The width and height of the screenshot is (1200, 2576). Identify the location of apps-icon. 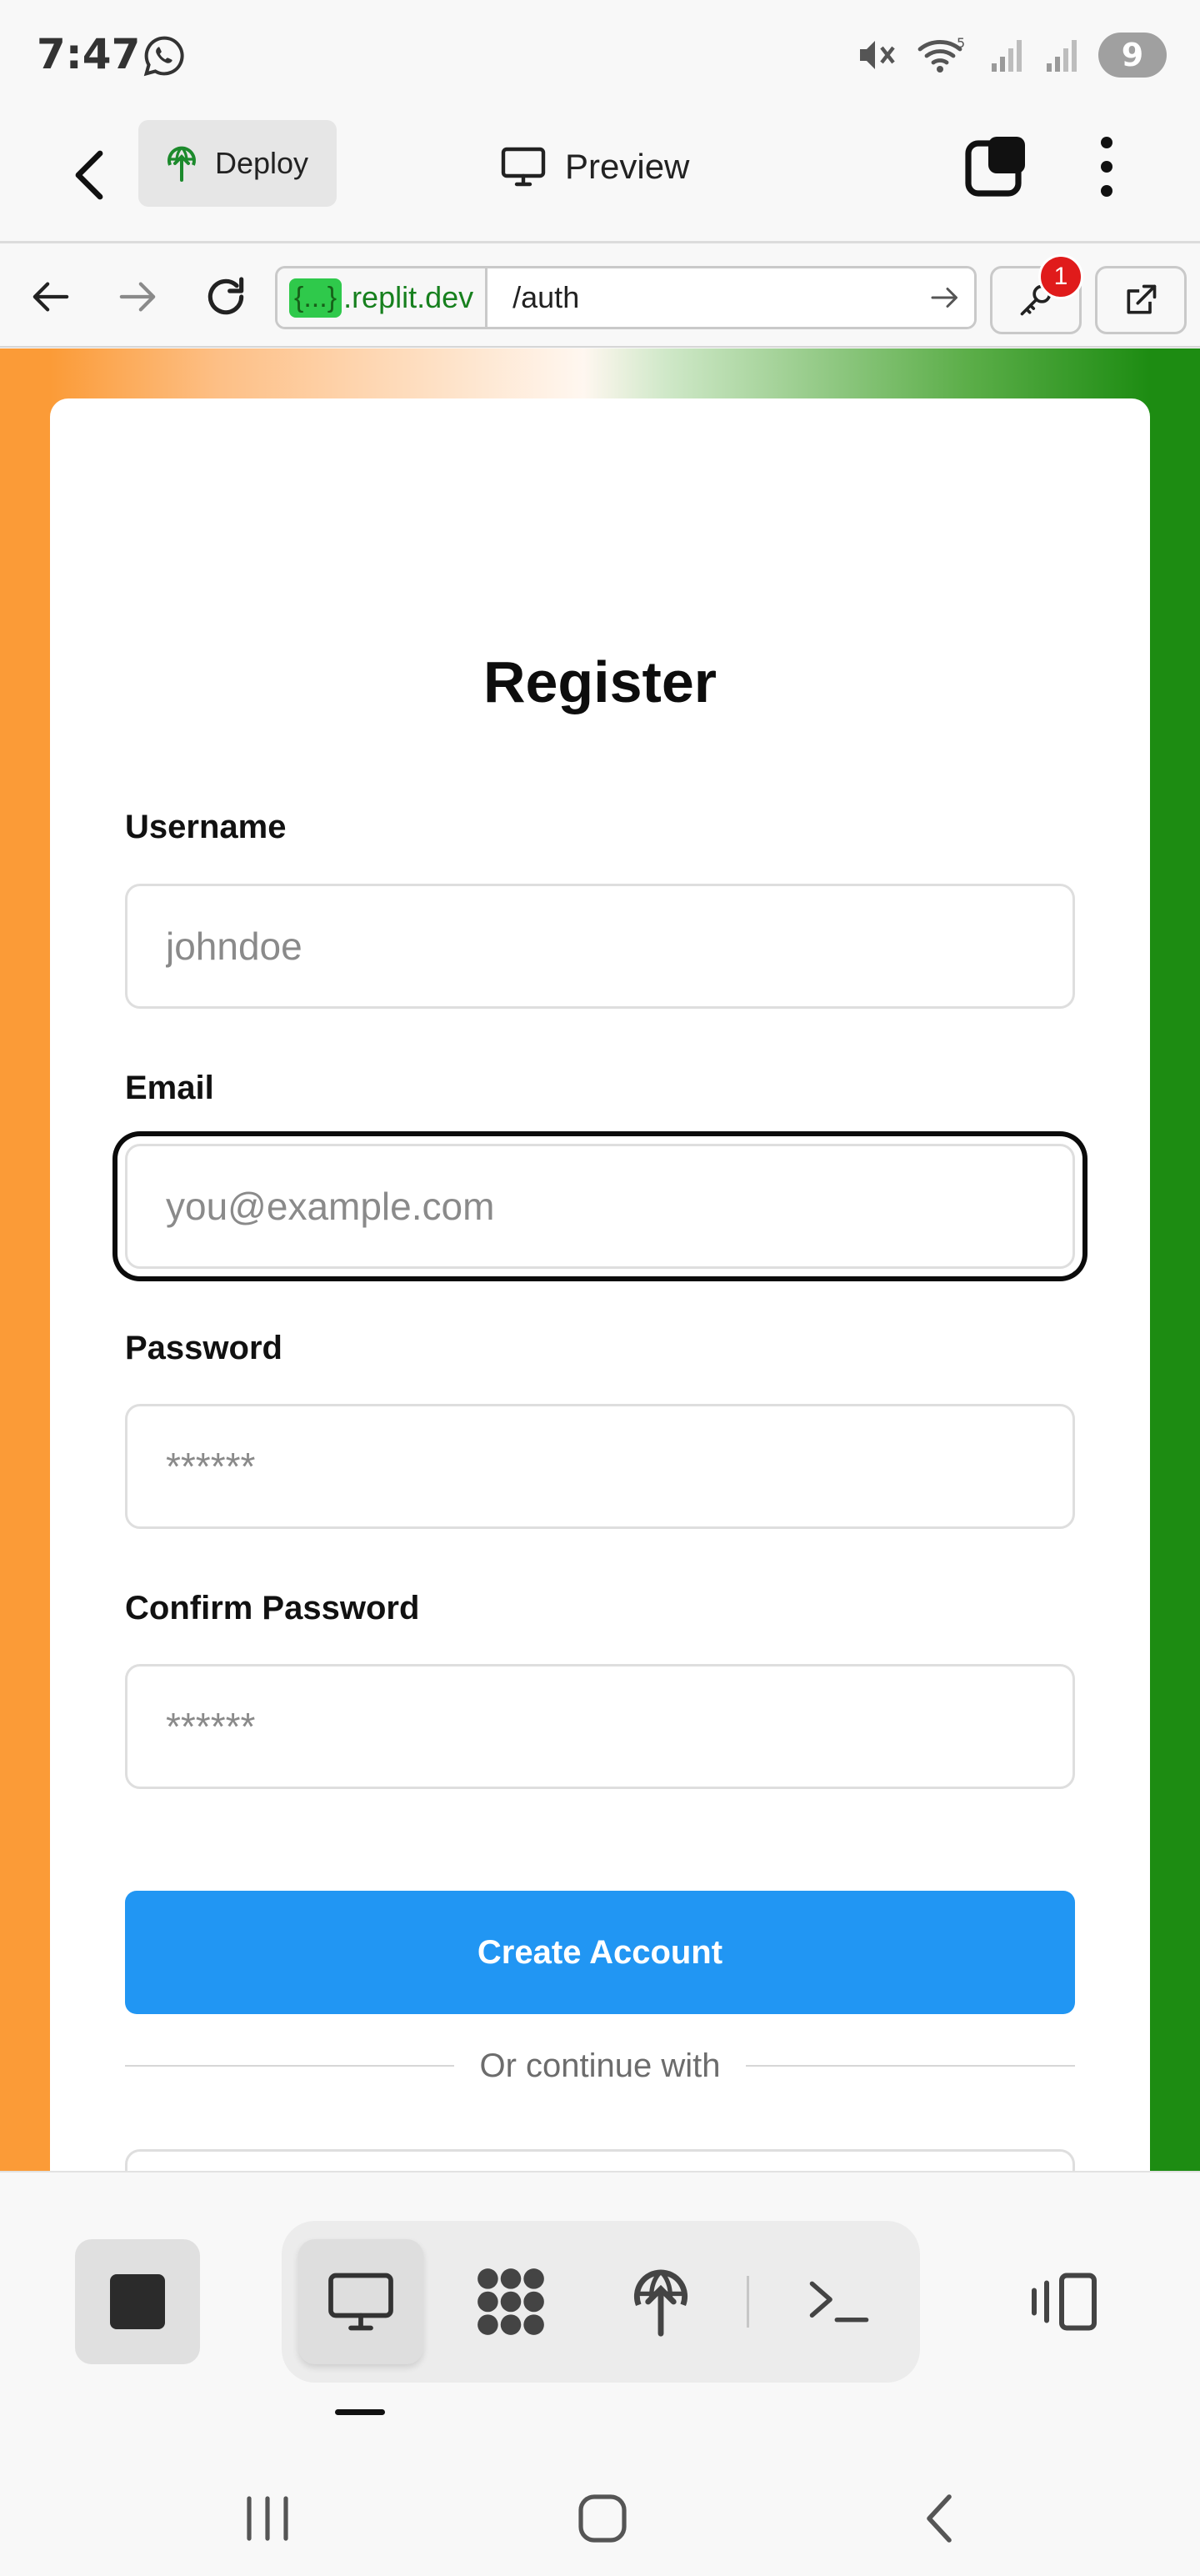
(511, 2301).